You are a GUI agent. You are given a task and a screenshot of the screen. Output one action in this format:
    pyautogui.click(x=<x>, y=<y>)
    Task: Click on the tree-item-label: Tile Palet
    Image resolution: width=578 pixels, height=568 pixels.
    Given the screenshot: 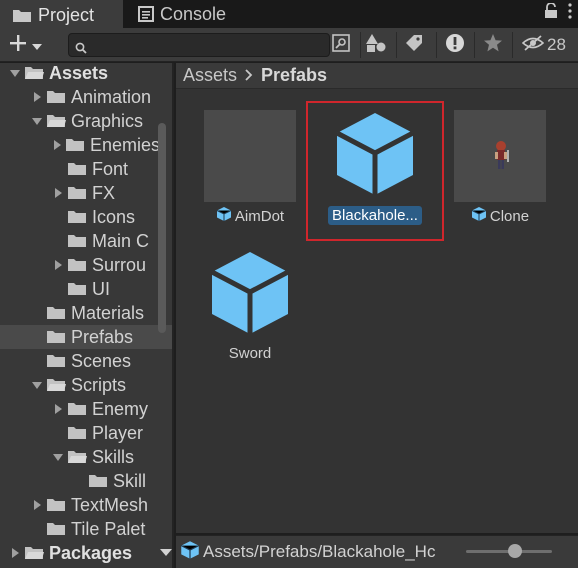 What is the action you would take?
    pyautogui.click(x=108, y=528)
    